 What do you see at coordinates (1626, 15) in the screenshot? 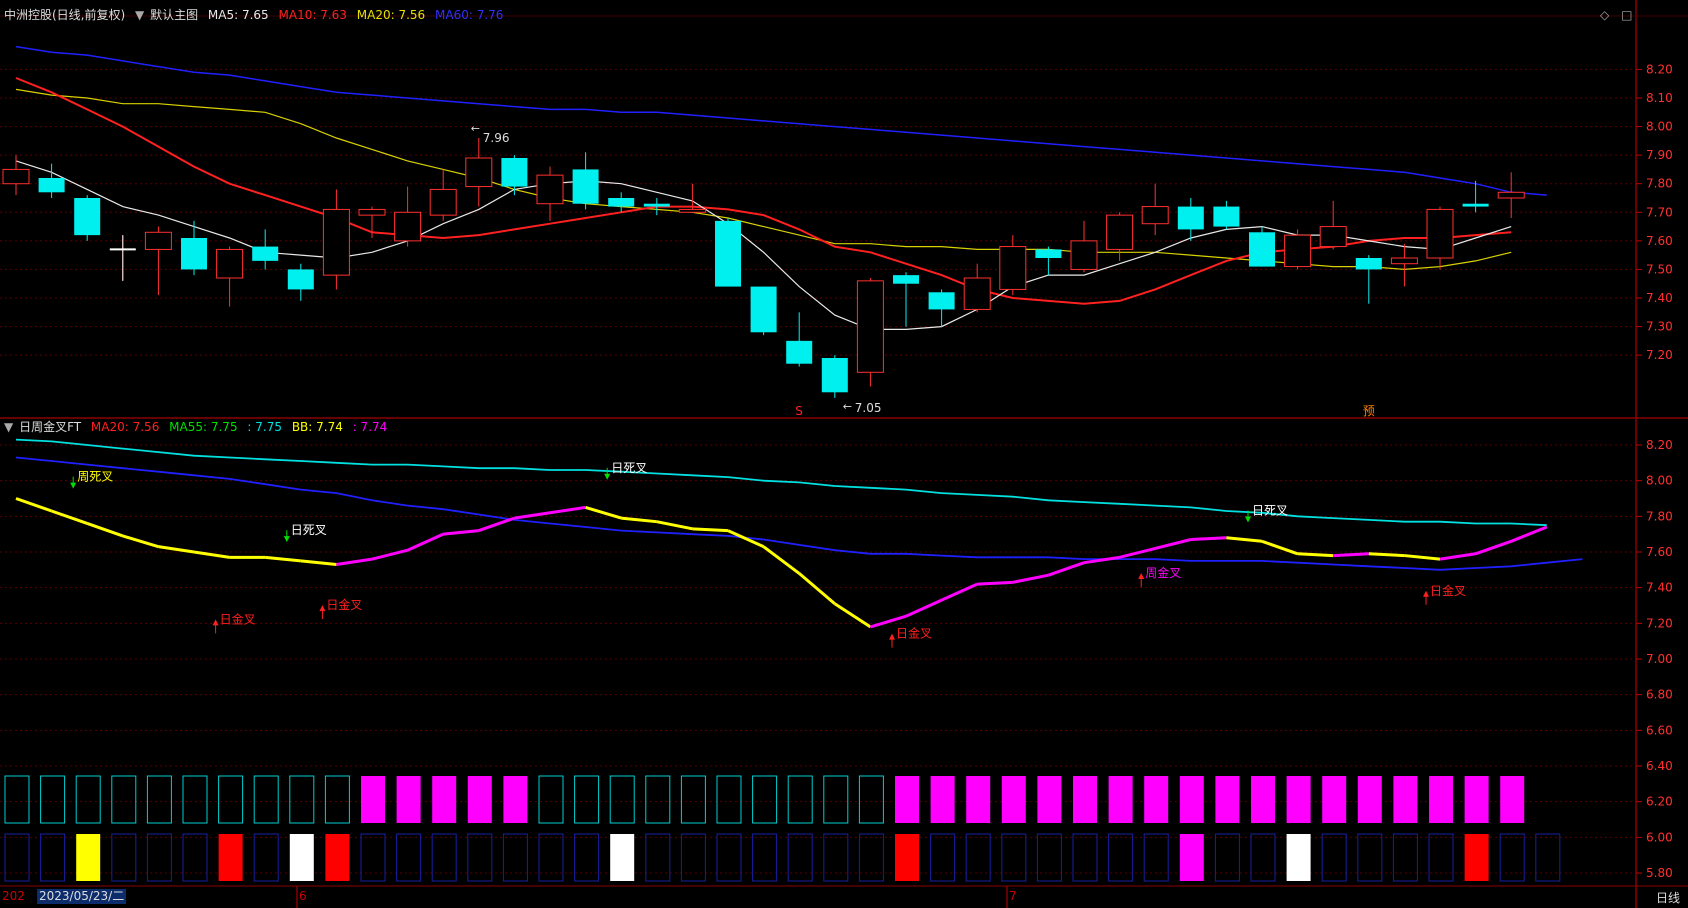
I see `panel-toggle-icon: □` at bounding box center [1626, 15].